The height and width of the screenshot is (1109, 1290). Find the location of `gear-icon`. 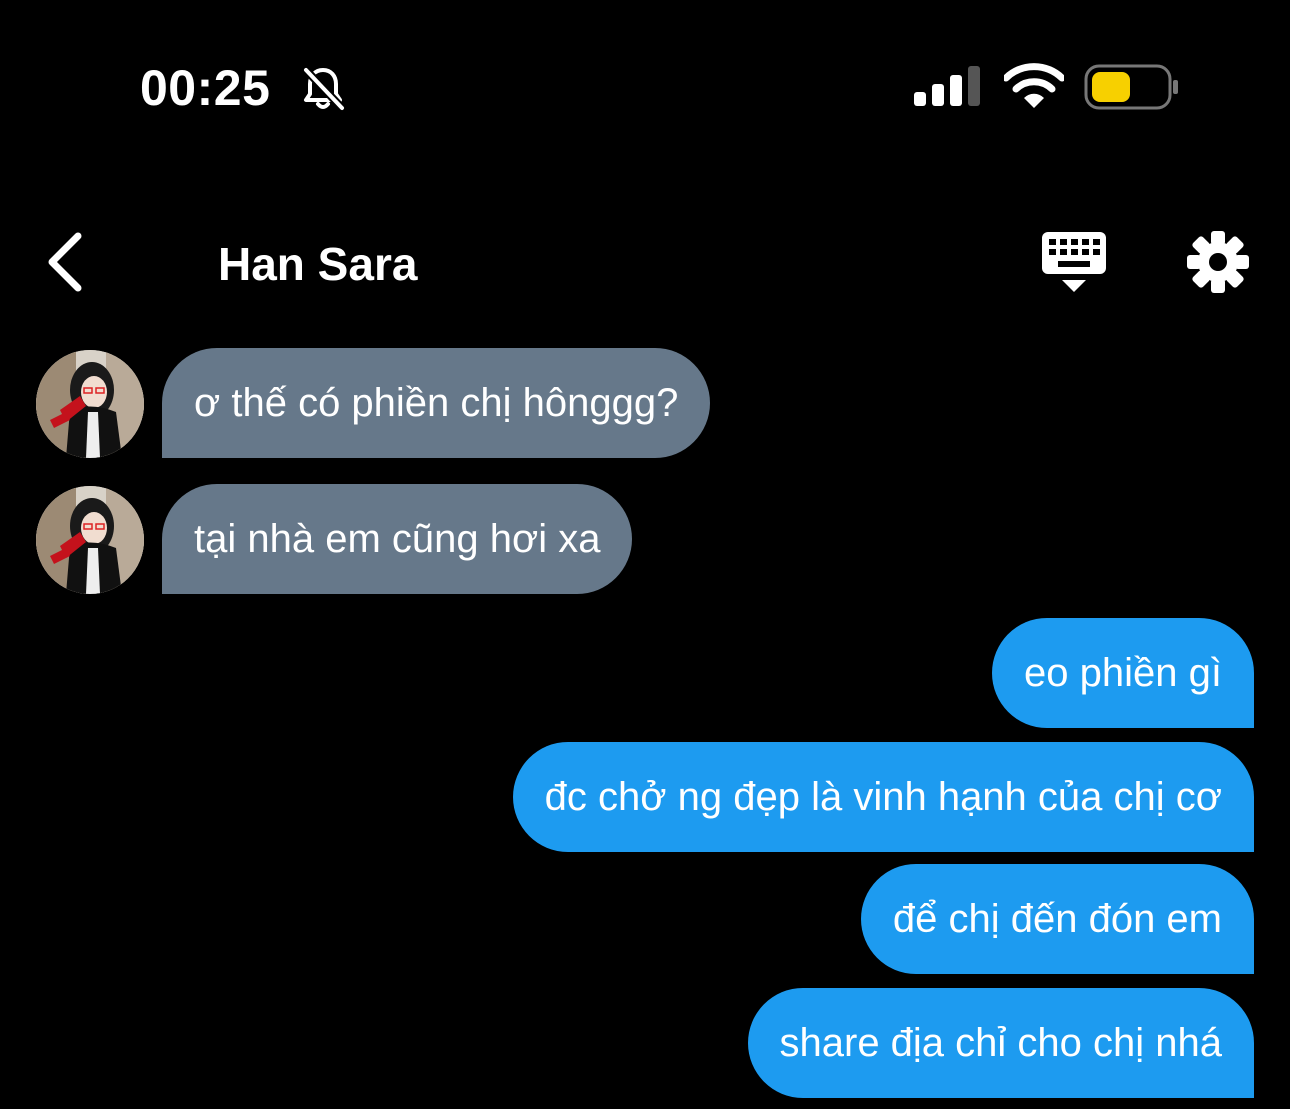

gear-icon is located at coordinates (1218, 262).